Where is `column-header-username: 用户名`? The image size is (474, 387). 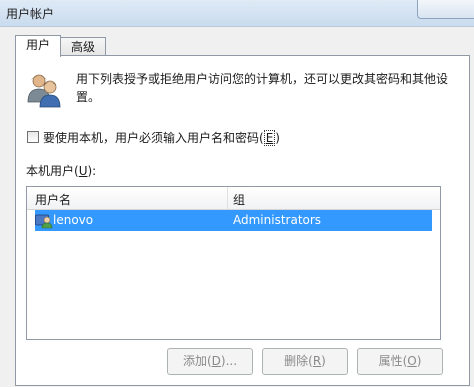 column-header-username: 用户名 is located at coordinates (53, 199).